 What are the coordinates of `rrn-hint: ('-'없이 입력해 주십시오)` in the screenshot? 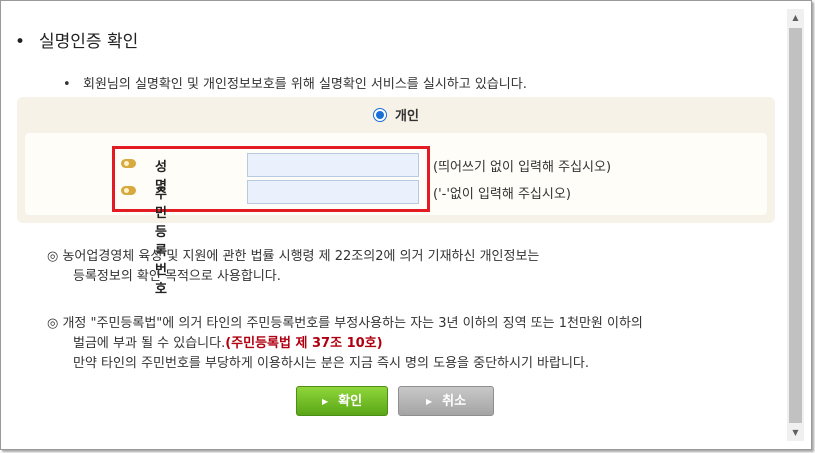 It's located at (502, 194).